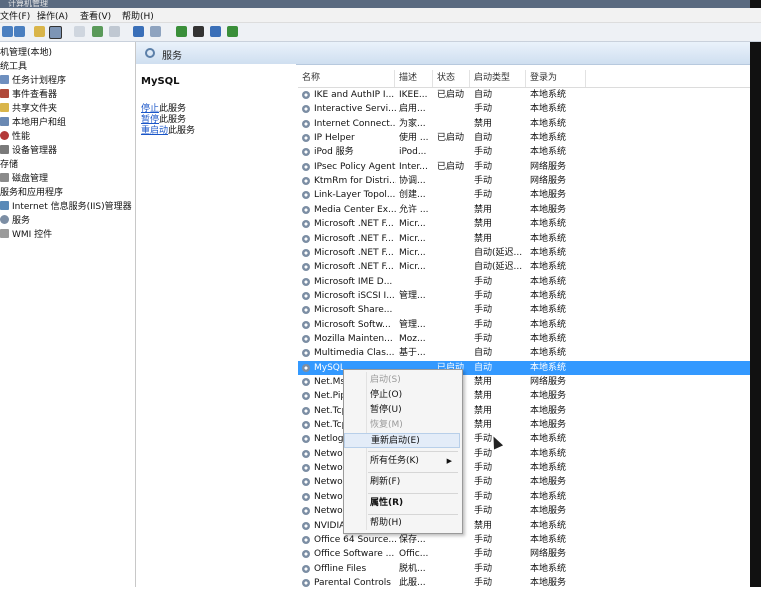 Image resolution: width=761 pixels, height=590 pixels. Describe the element at coordinates (402, 395) in the screenshot. I see `menu-item-stop: 停止(O)` at that location.